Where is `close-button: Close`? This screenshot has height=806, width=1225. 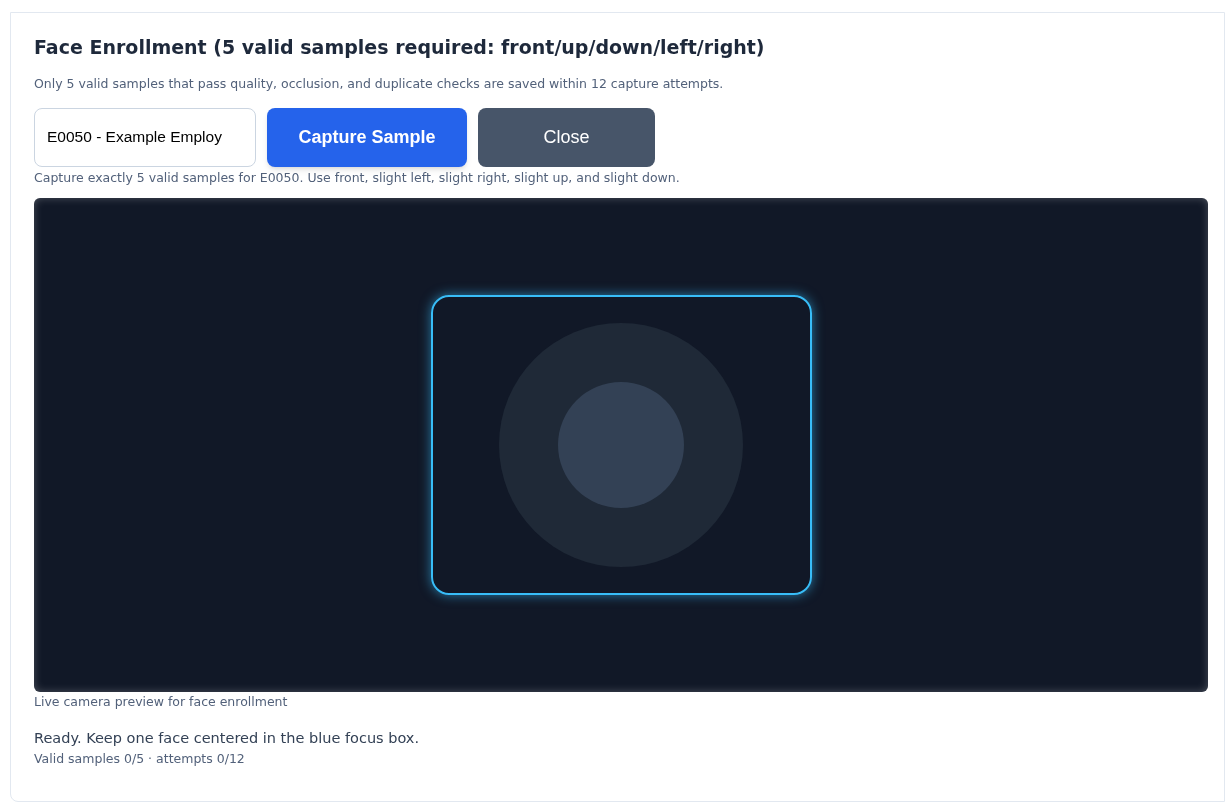 close-button: Close is located at coordinates (566, 137).